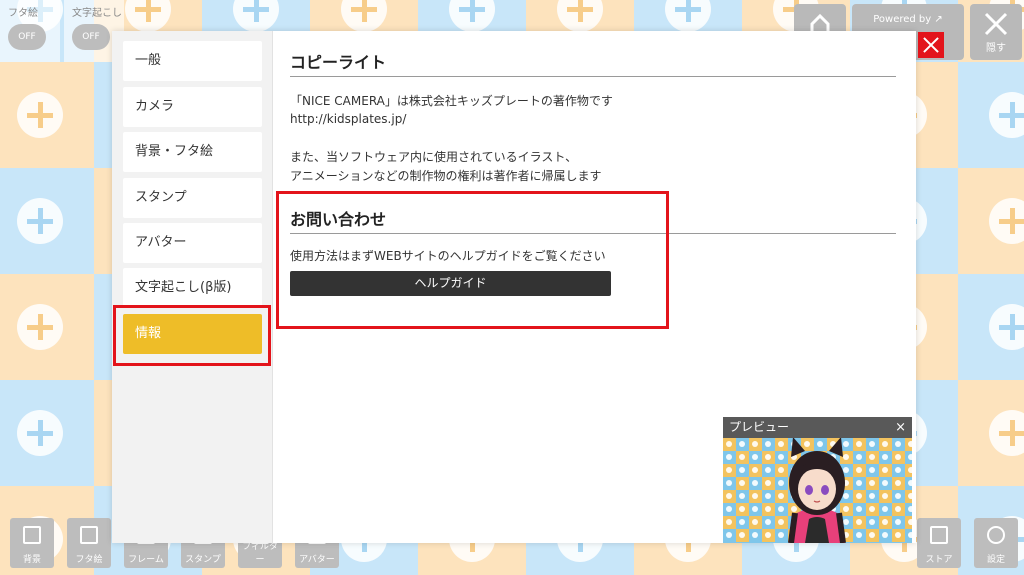 The image size is (1024, 575). What do you see at coordinates (32, 535) in the screenshot?
I see `image-icon` at bounding box center [32, 535].